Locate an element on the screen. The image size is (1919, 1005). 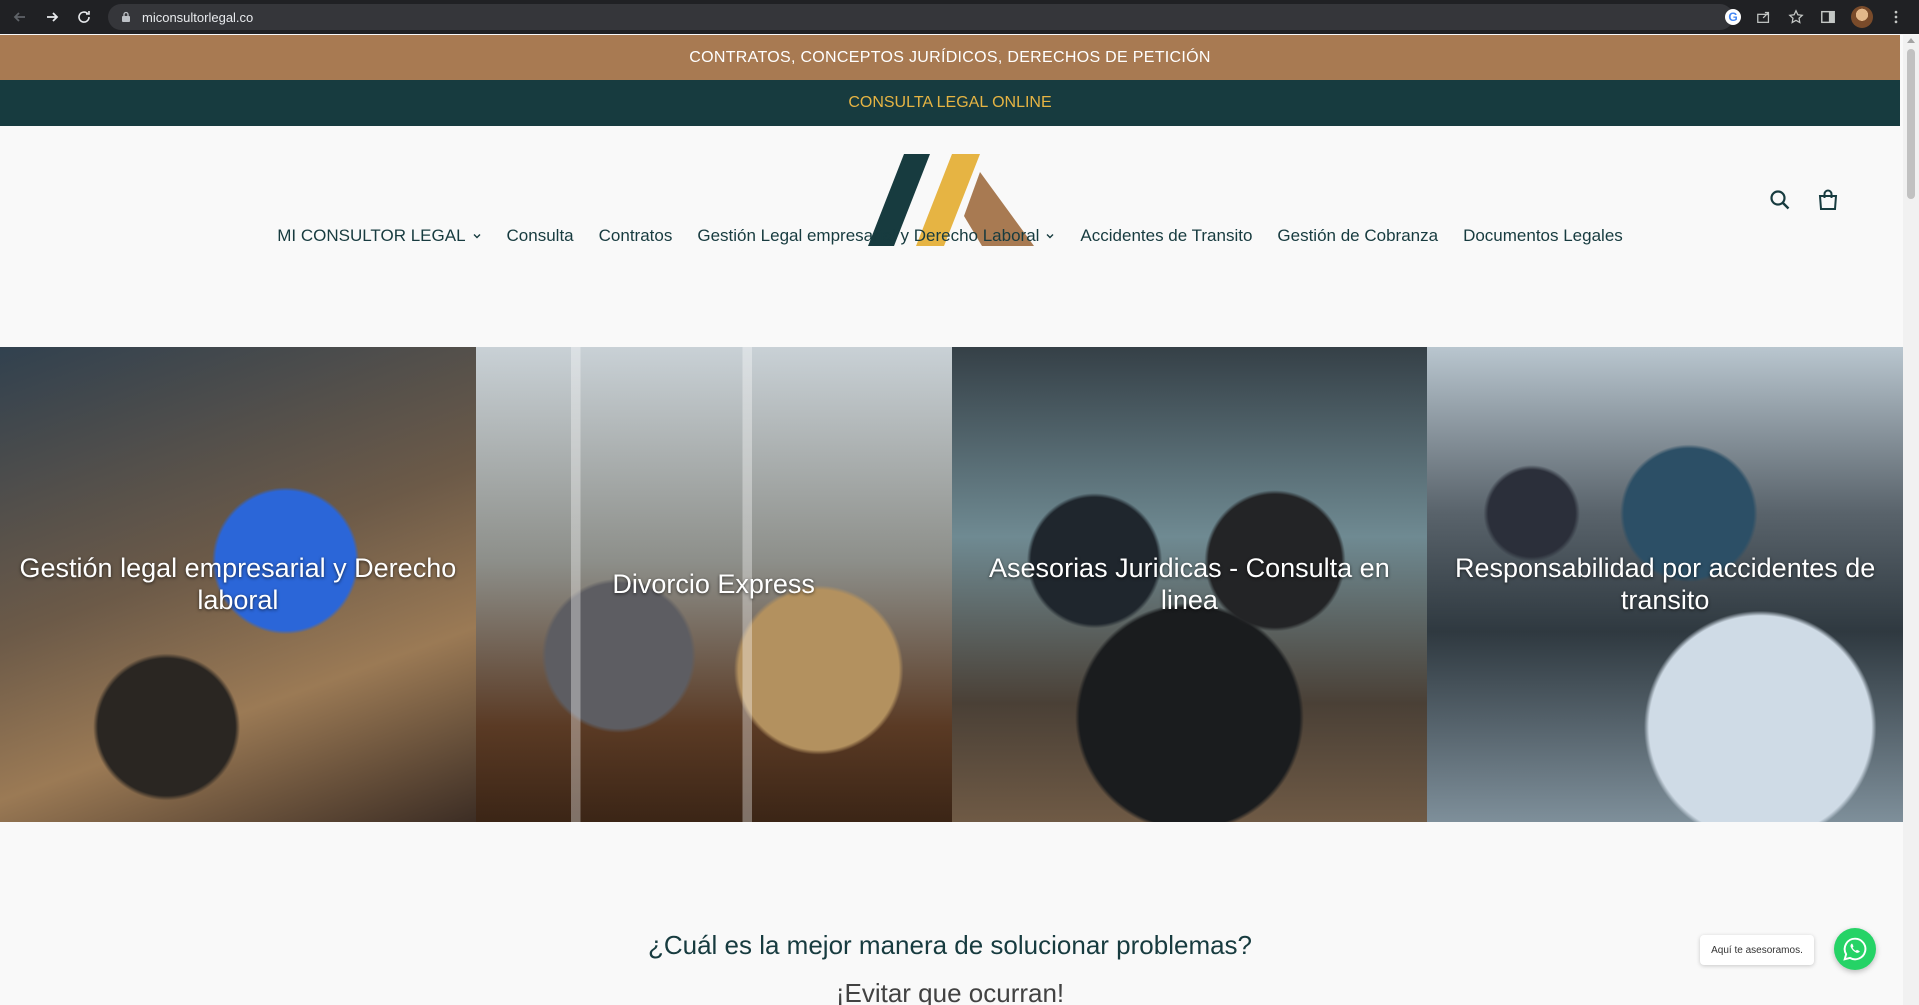
nav-item-label: MI CONSULTOR LEGAL is located at coordinates (371, 235).